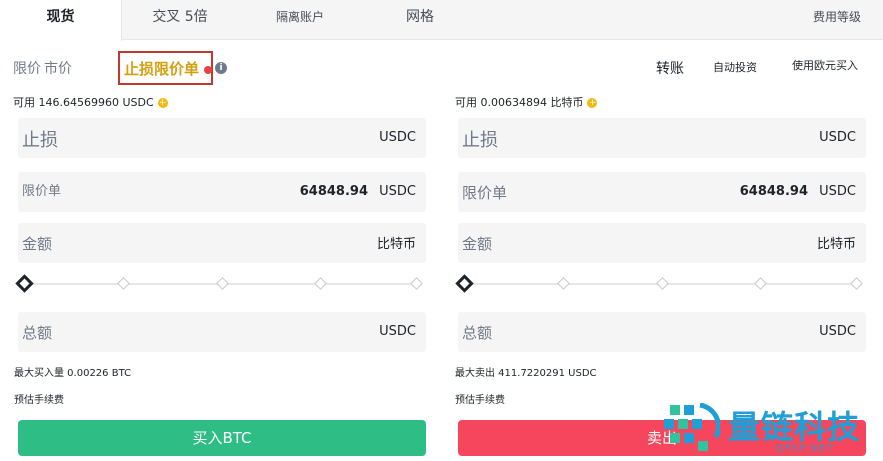 The width and height of the screenshot is (883, 461). I want to click on sell-available: 可用 0.00634894 比特币 +, so click(526, 102).